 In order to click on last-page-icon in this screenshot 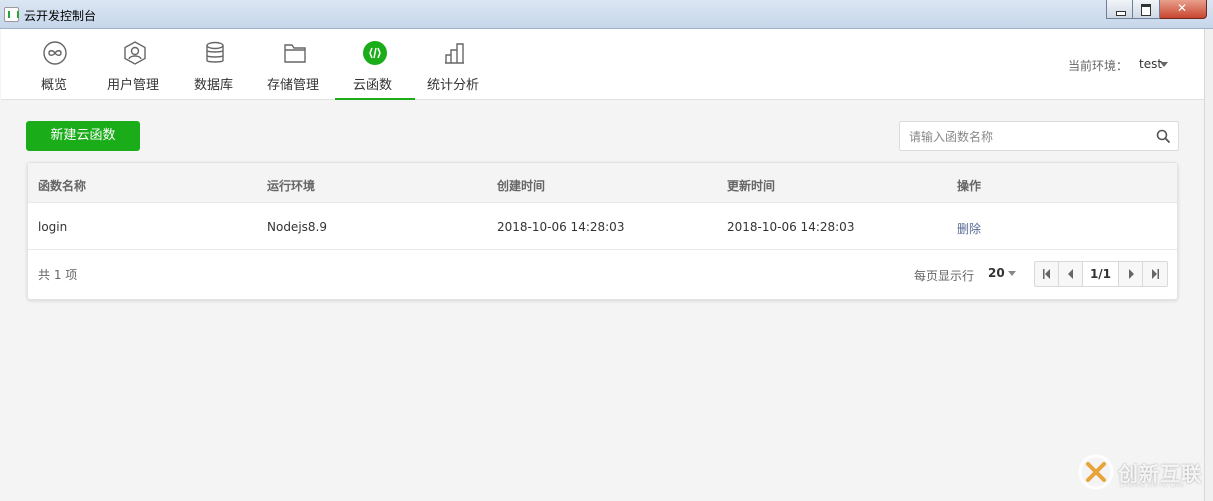, I will do `click(1155, 274)`.